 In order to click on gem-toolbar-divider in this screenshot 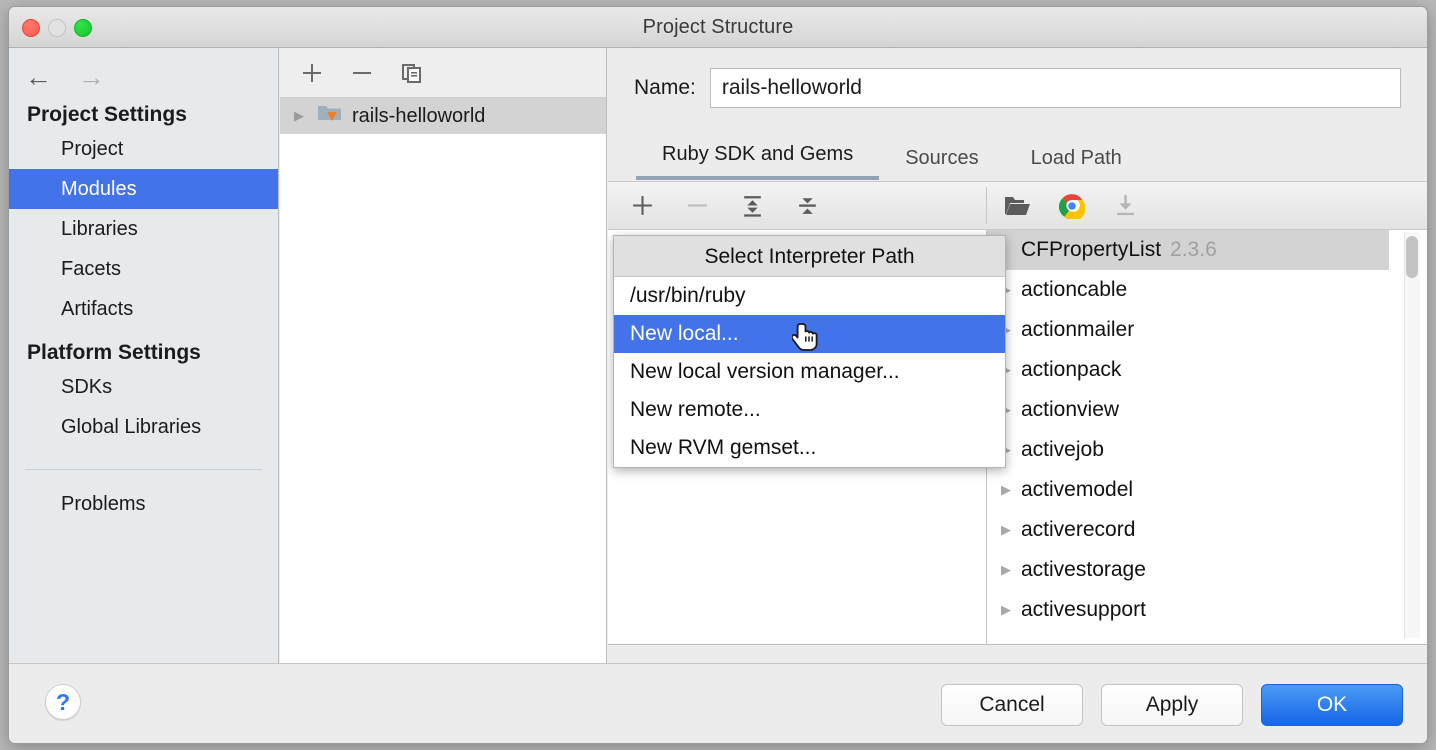, I will do `click(986, 205)`.